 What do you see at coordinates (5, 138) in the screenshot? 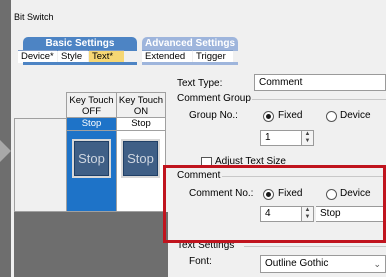
I see `left-arrow-strip` at bounding box center [5, 138].